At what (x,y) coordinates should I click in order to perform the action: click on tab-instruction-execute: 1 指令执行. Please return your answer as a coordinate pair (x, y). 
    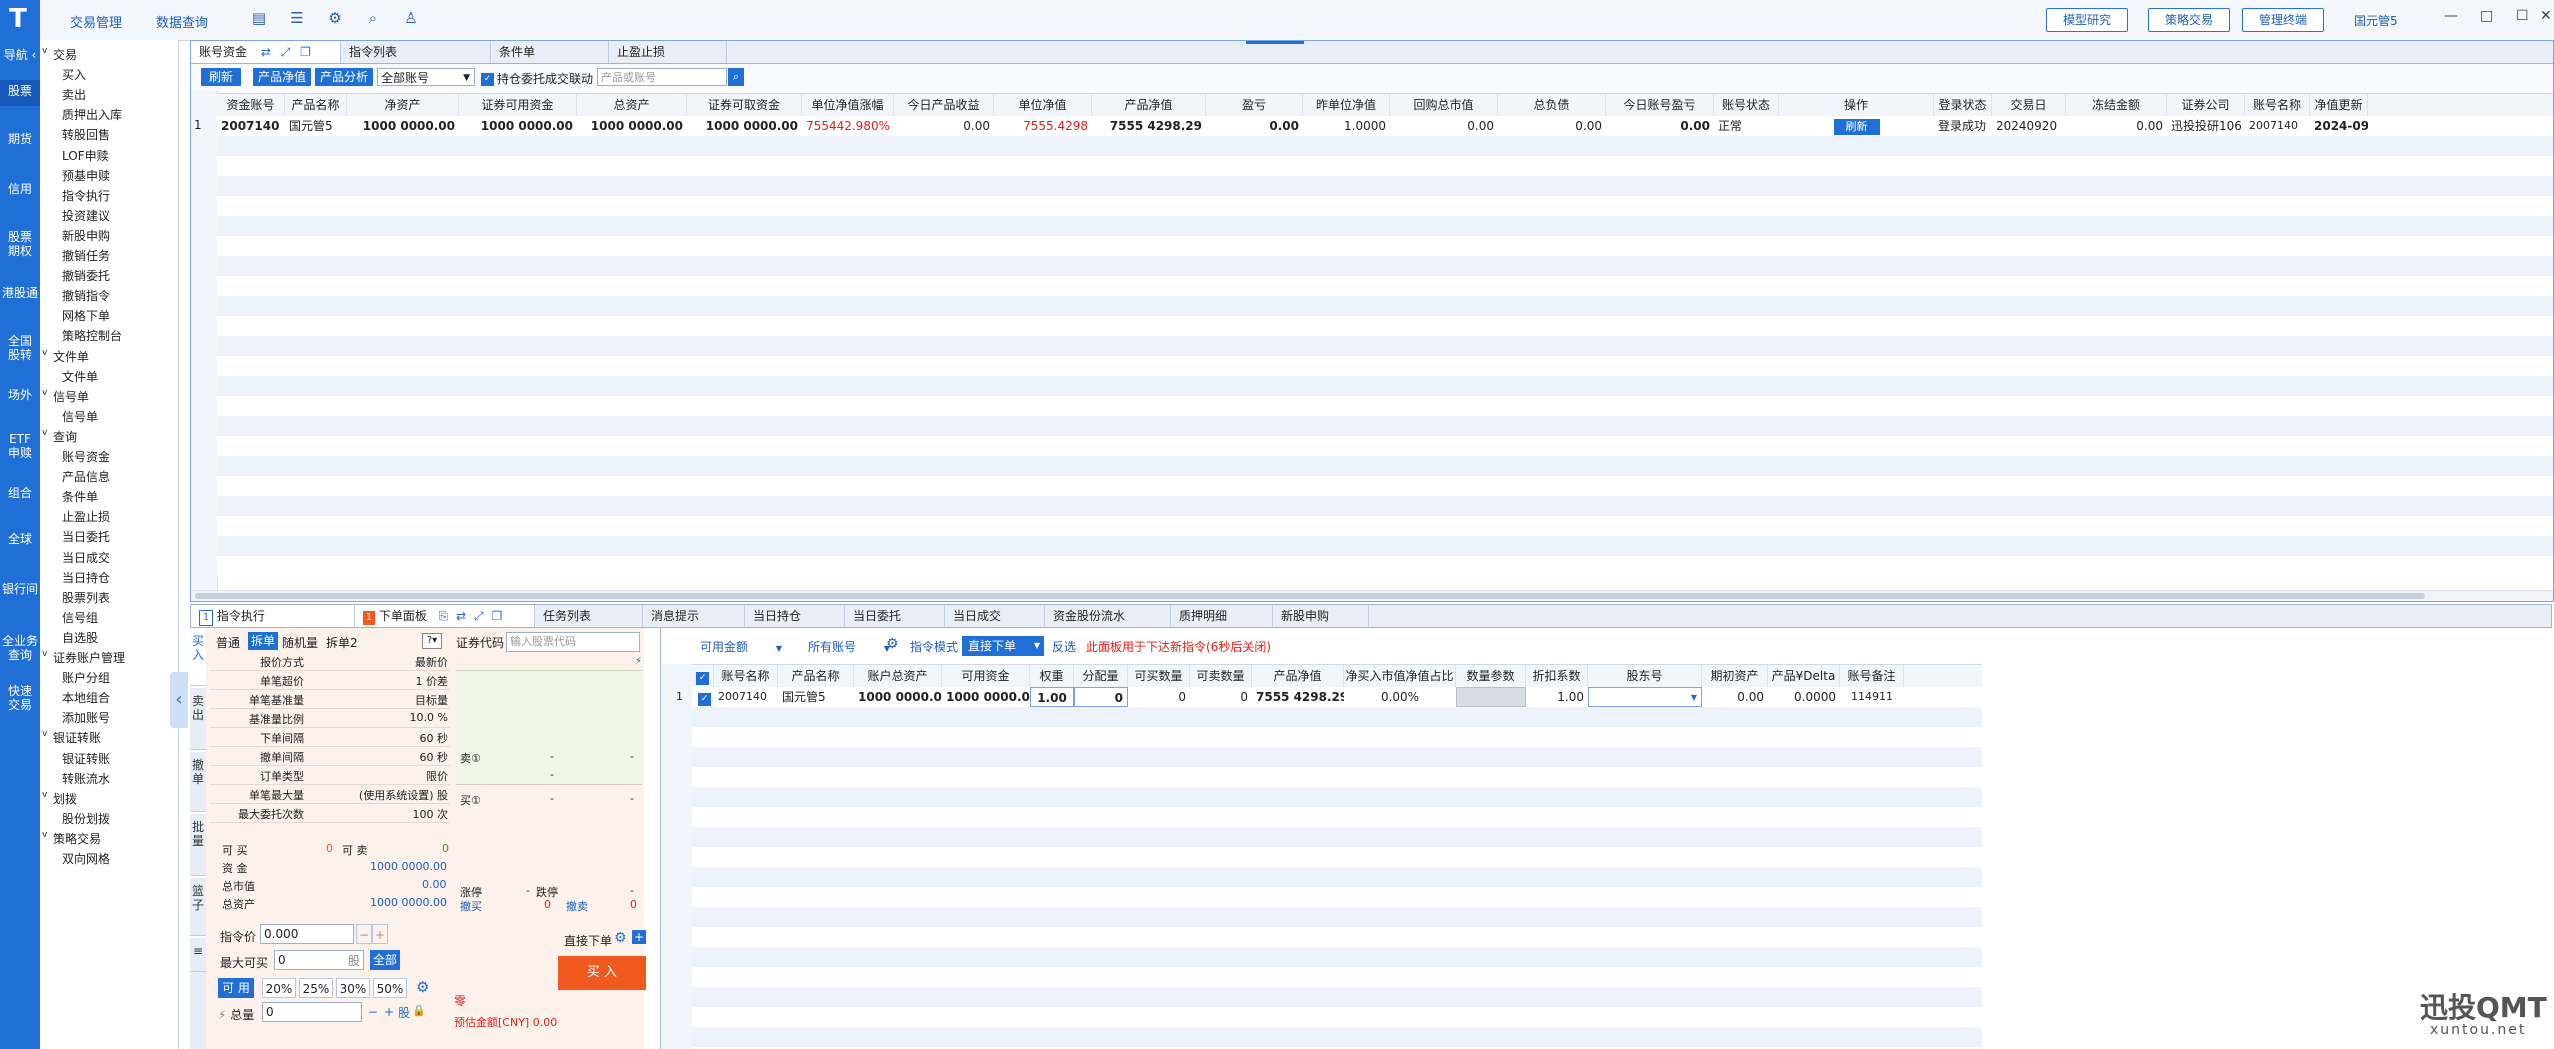
    Looking at the image, I should click on (273, 616).